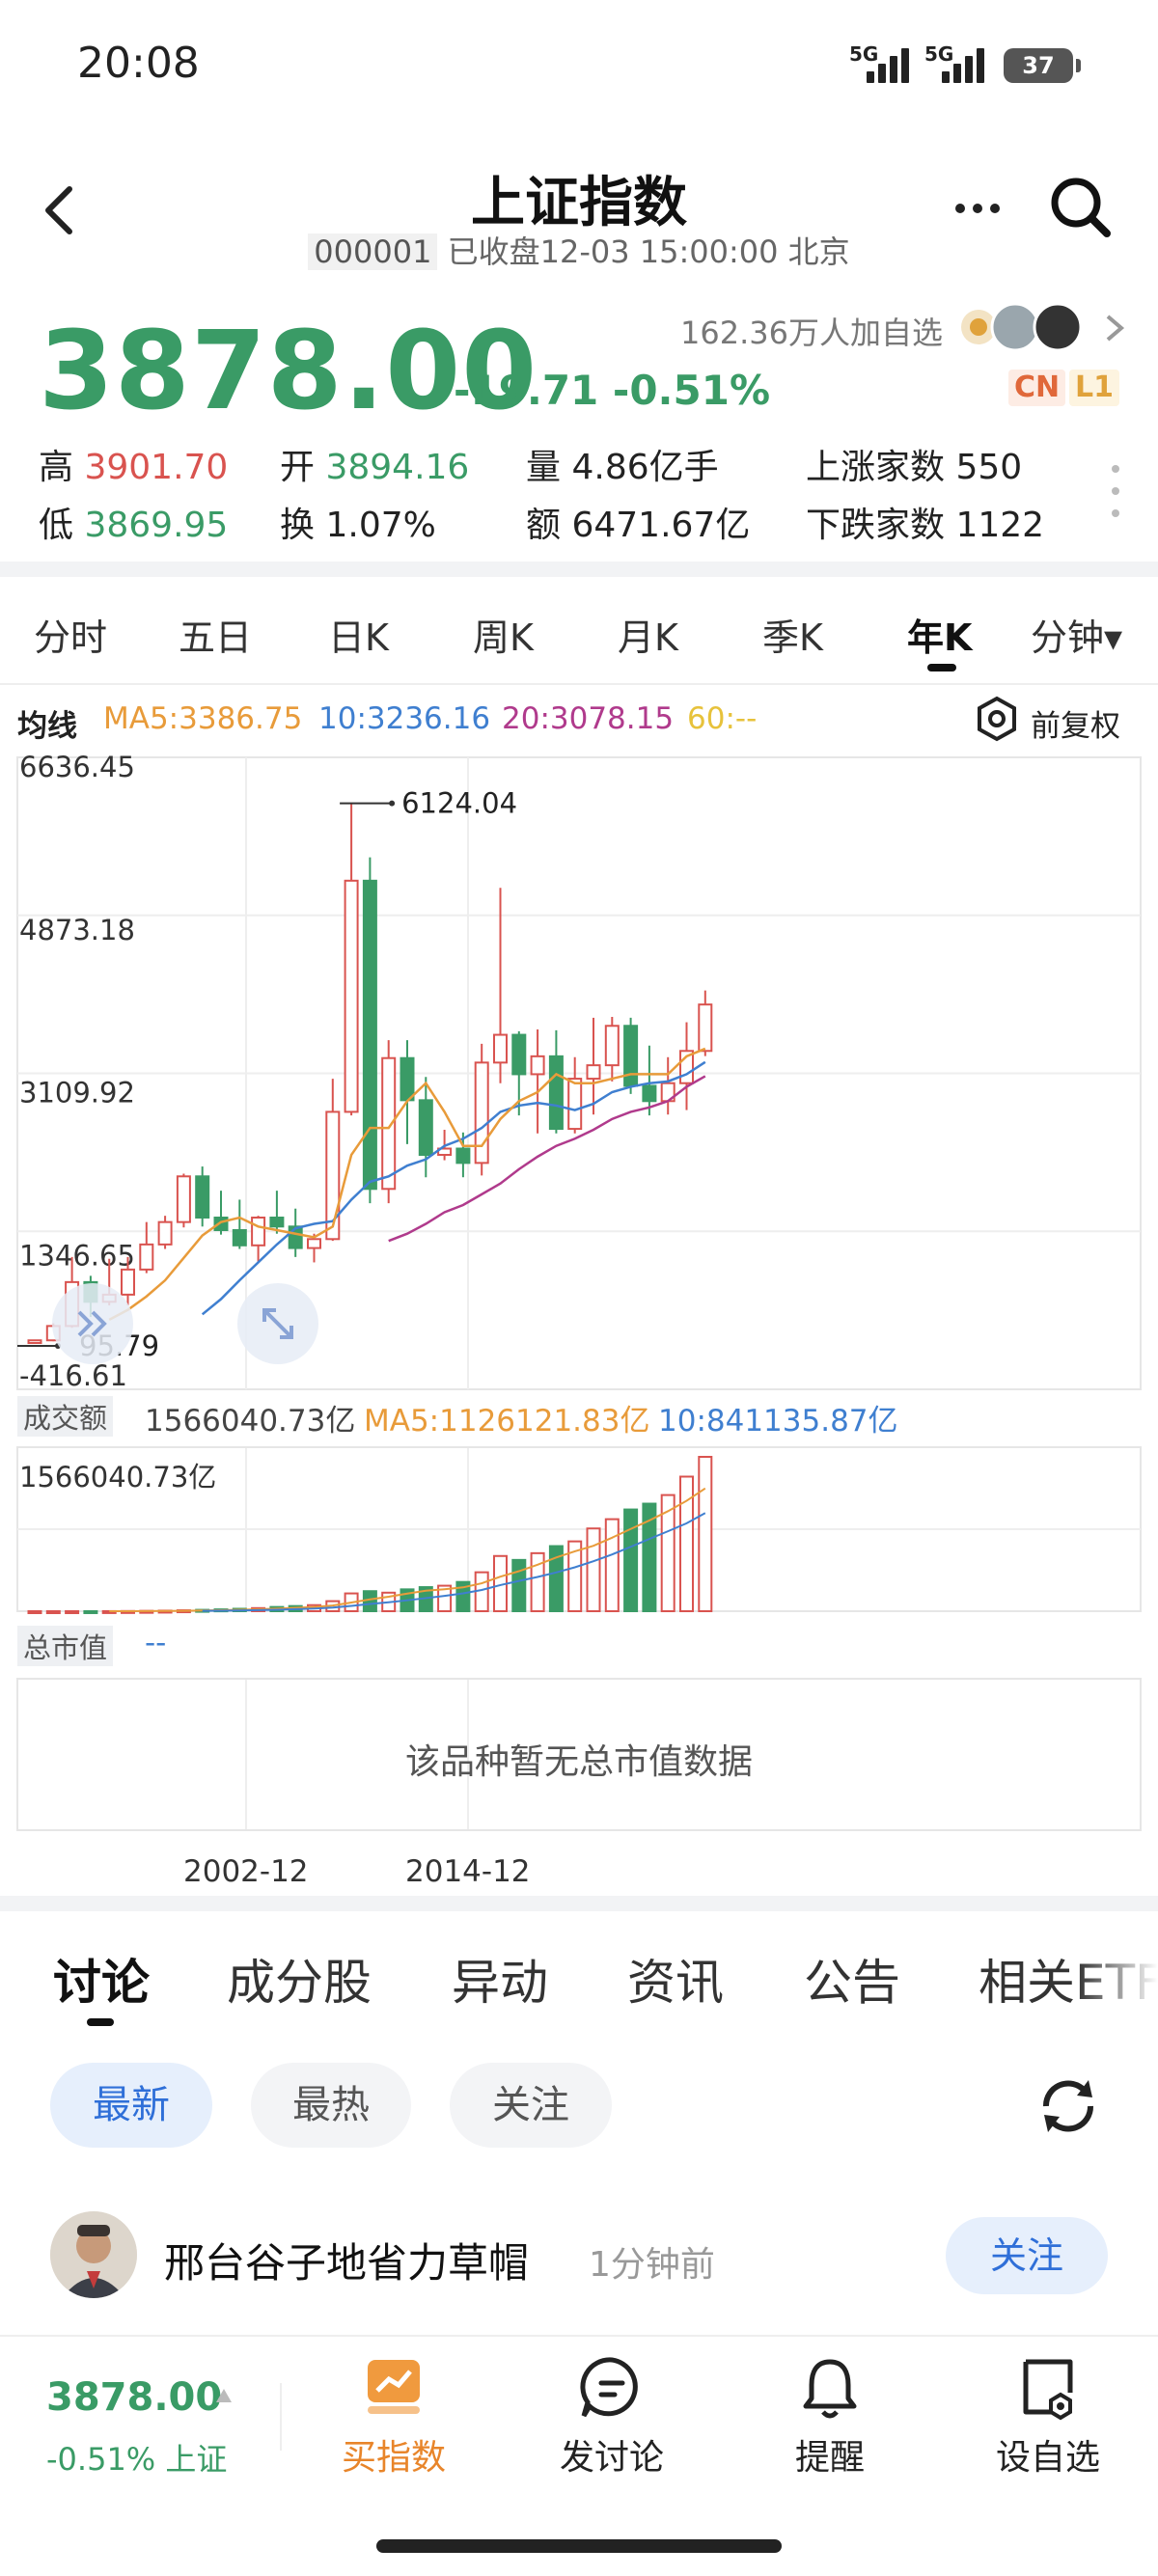  Describe the element at coordinates (196, 2459) in the screenshot. I see `nav-index-name: 上证` at that location.